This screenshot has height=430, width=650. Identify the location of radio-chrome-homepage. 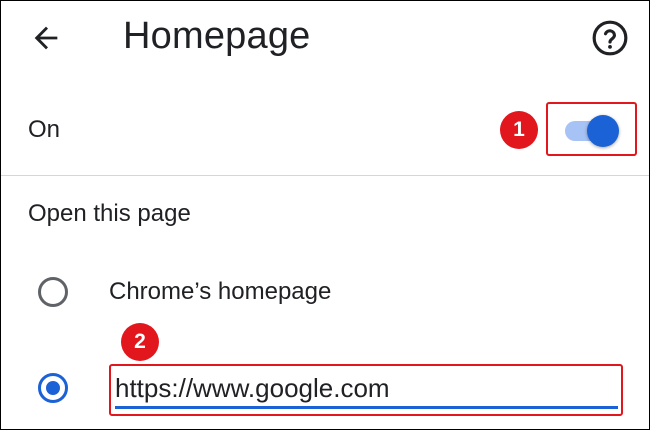
(53, 292).